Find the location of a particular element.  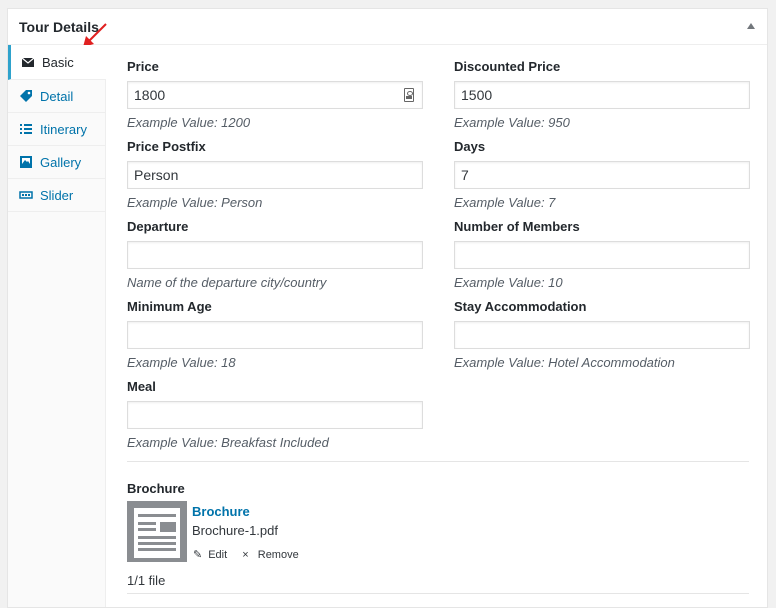

members-desc: Example Value: 10 is located at coordinates (508, 282).